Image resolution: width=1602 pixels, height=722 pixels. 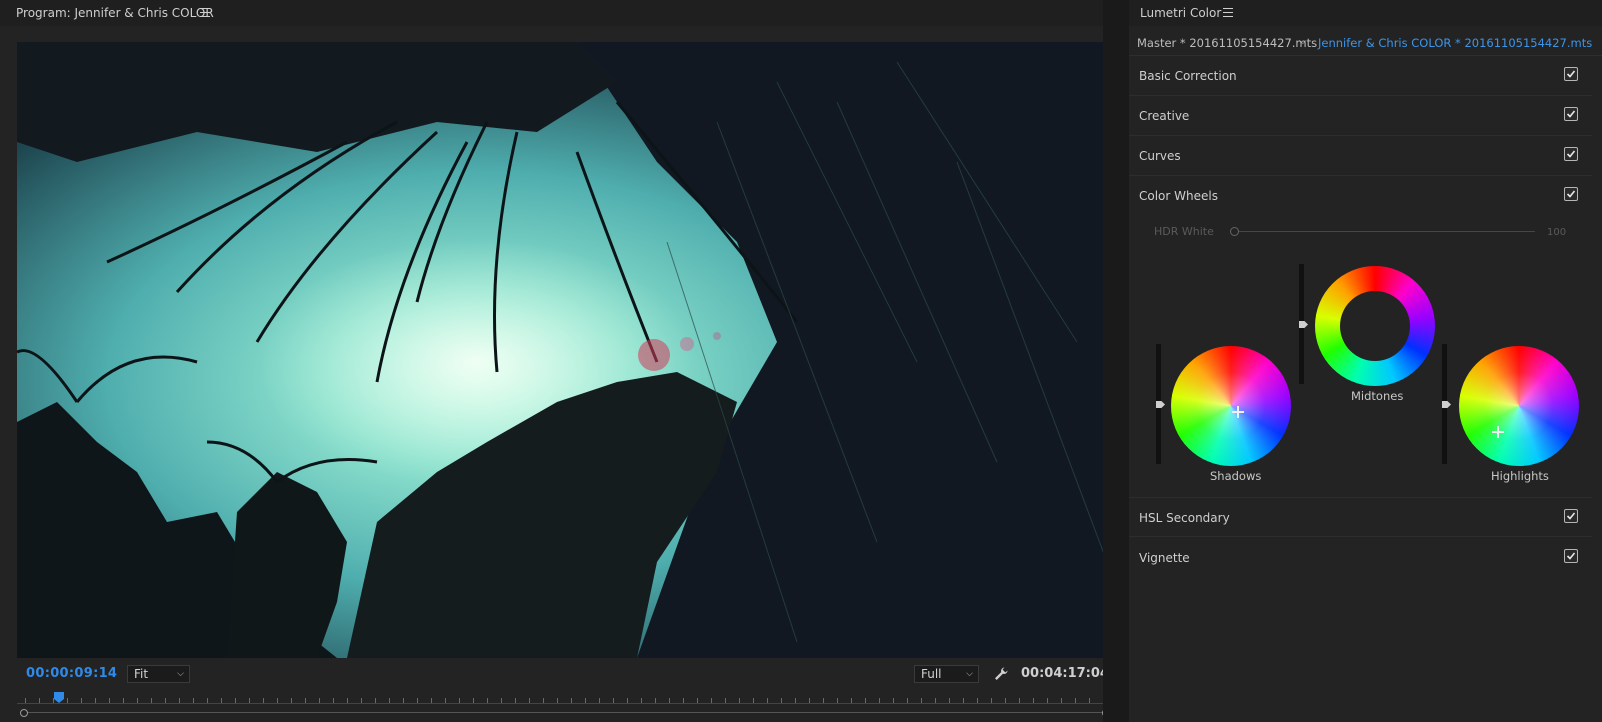 What do you see at coordinates (59, 698) in the screenshot?
I see `playhead-icon` at bounding box center [59, 698].